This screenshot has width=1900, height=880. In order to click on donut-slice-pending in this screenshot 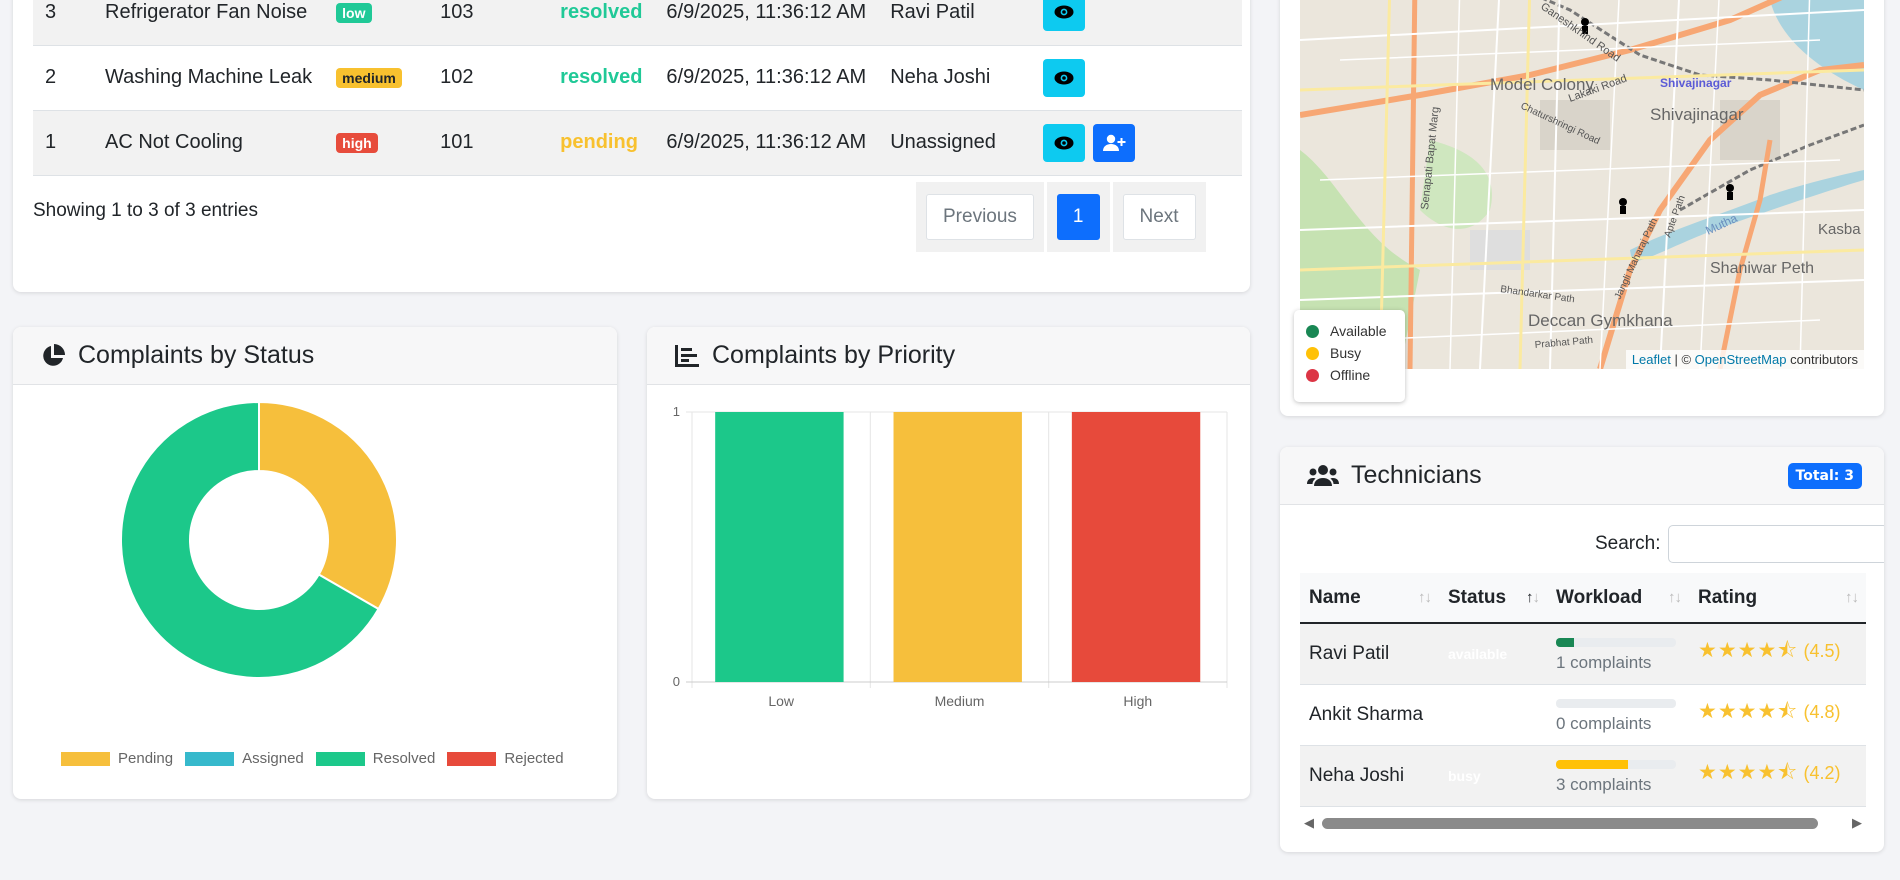, I will do `click(328, 505)`.